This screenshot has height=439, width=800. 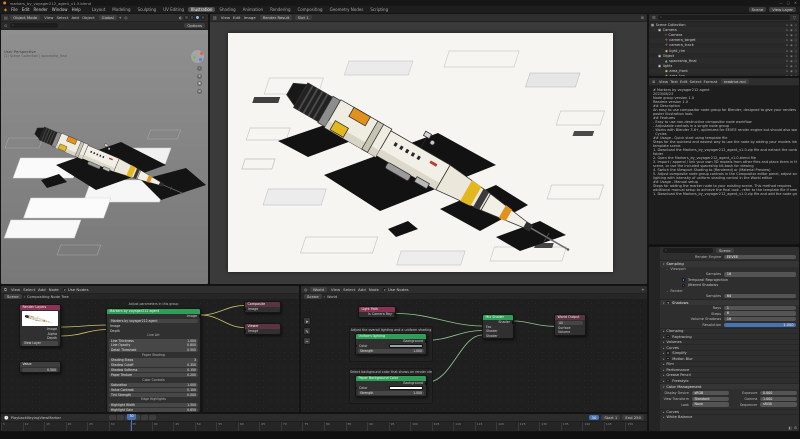 I want to click on workspace-tab: Geometry Nodes, so click(x=347, y=9).